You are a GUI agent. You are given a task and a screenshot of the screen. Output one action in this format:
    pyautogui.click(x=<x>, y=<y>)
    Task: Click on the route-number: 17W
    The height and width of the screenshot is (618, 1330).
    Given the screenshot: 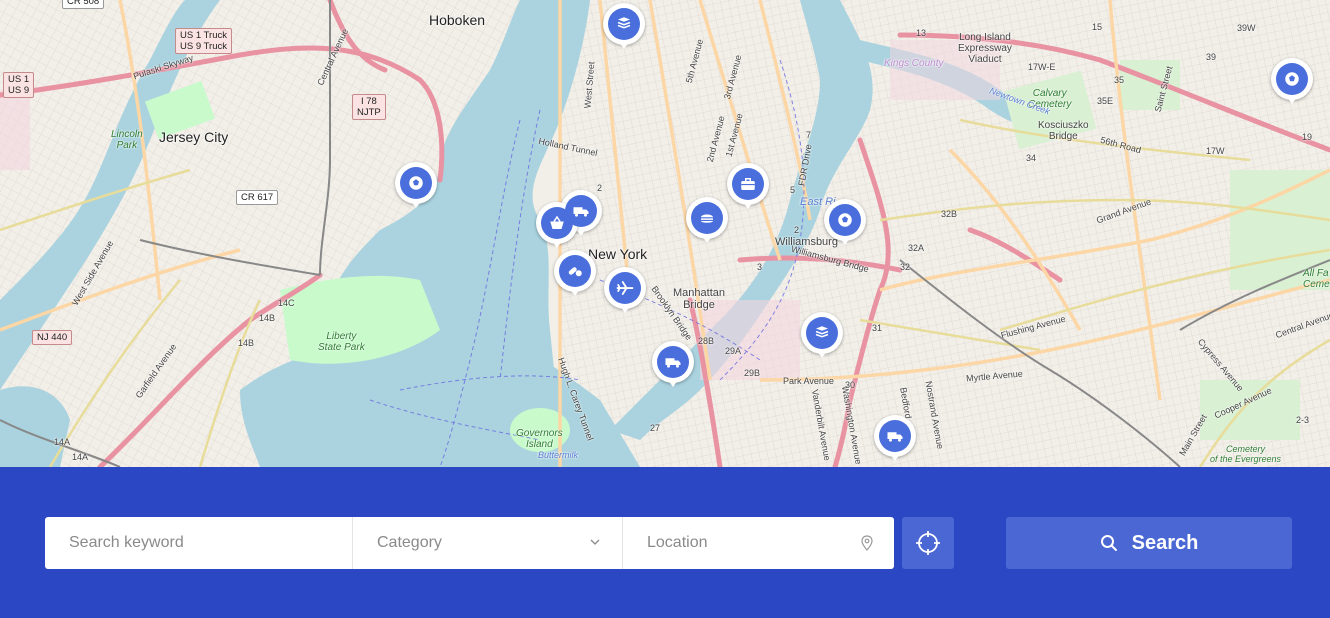 What is the action you would take?
    pyautogui.click(x=1215, y=151)
    